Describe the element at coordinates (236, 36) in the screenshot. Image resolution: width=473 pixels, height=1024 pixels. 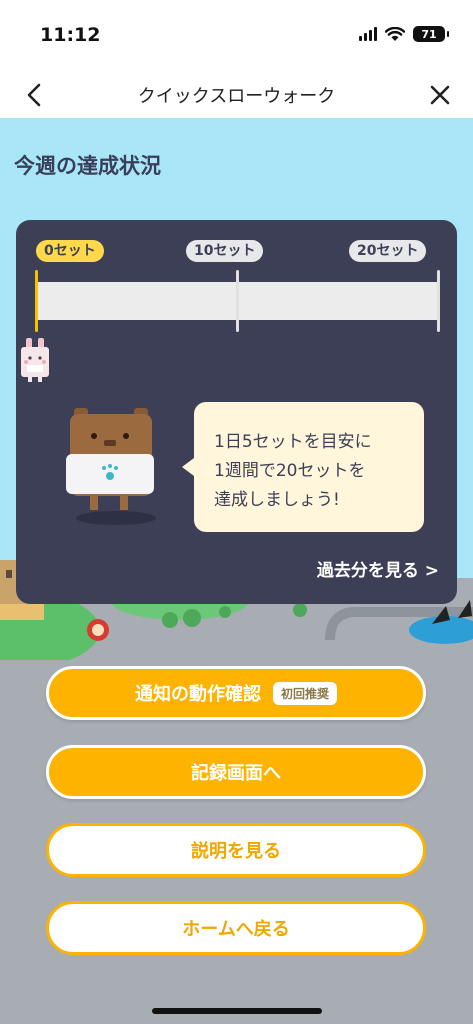
I see `status-bar: 11:12 71` at that location.